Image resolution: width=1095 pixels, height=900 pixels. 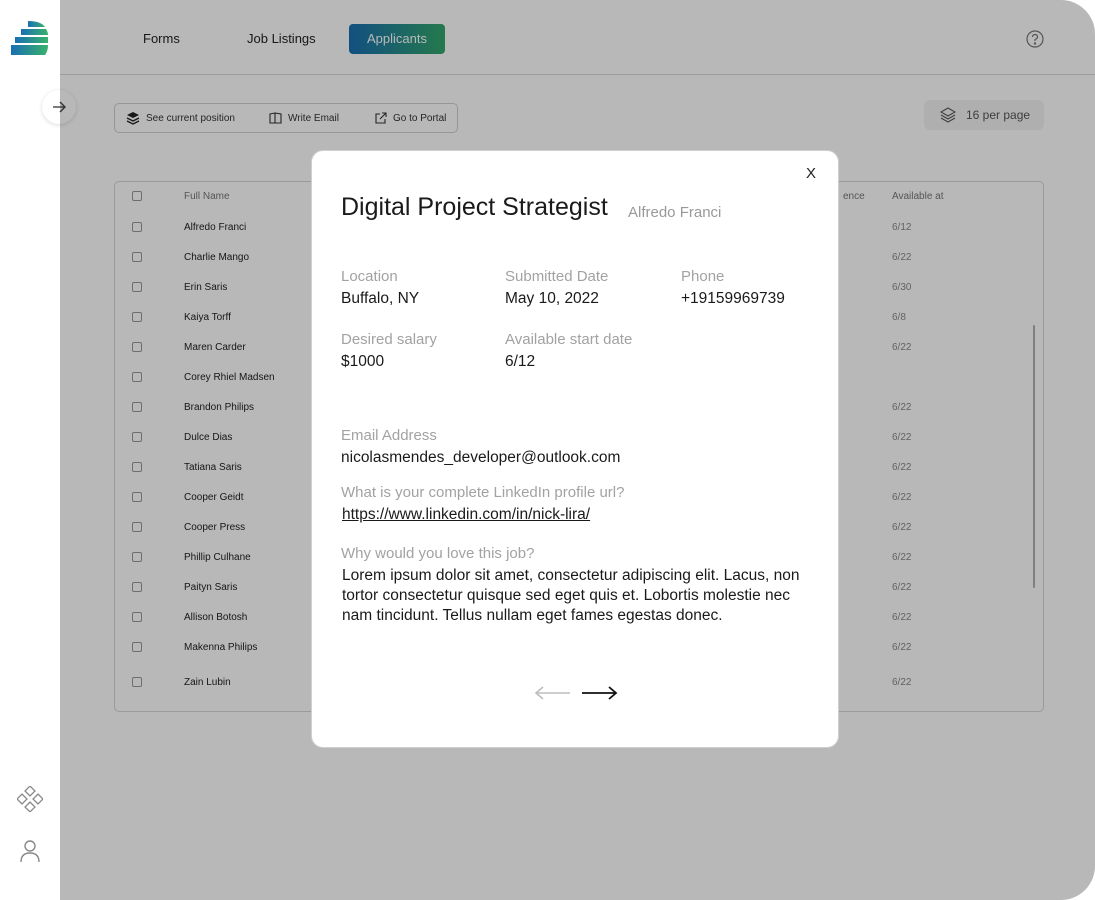 I want to click on modal-title: Digital Project Strategist, so click(x=474, y=207).